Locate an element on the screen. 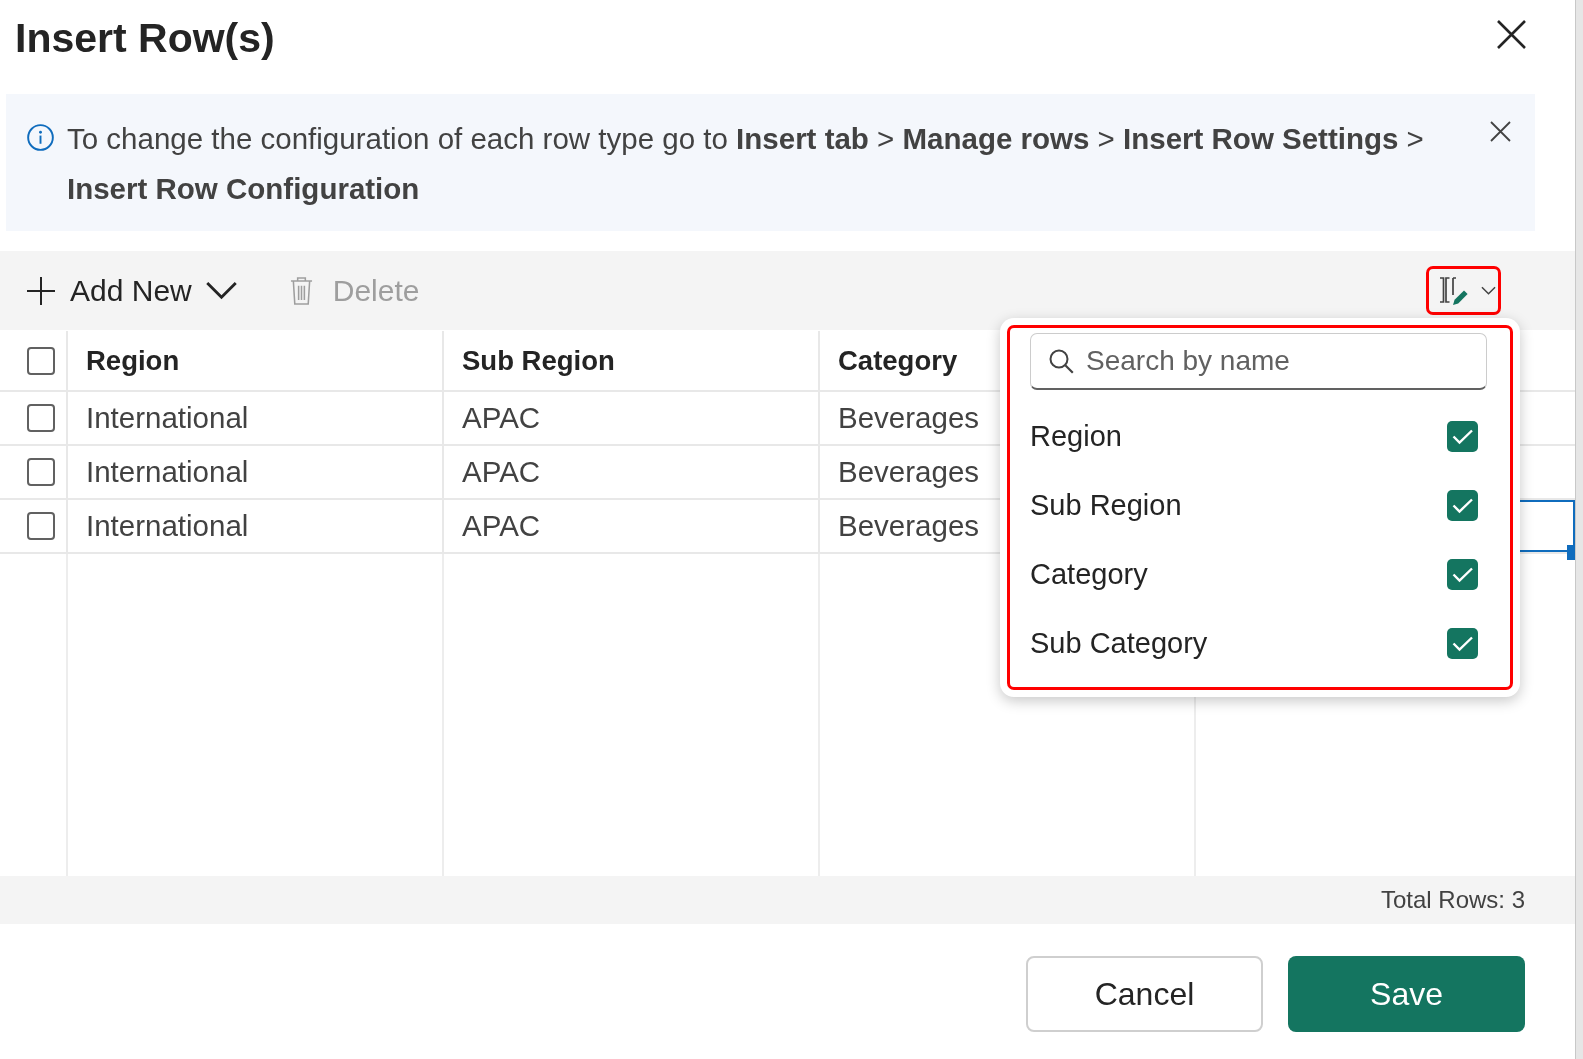 Image resolution: width=1583 pixels, height=1059 pixels. add-new-button: Add New is located at coordinates (132, 290).